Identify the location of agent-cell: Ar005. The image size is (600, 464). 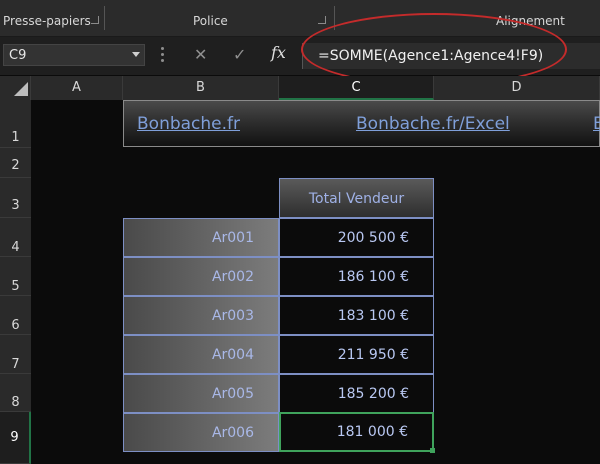
(201, 393).